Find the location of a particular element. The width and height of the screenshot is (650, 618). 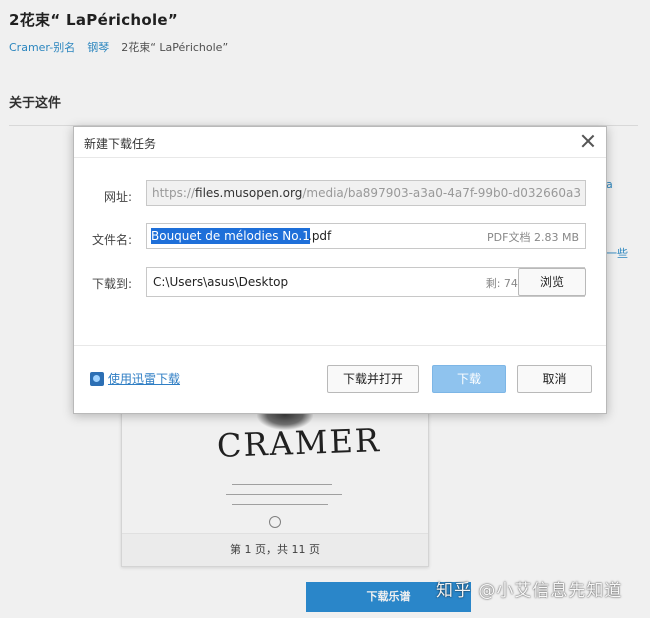

download-and-open-button: 下载并打开 is located at coordinates (373, 379).